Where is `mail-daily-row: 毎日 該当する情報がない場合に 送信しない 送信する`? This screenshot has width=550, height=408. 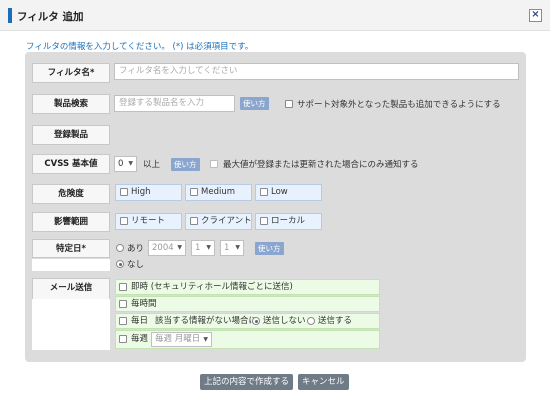 mail-daily-row: 毎日 該当する情報がない場合に 送信しない 送信する is located at coordinates (247, 321).